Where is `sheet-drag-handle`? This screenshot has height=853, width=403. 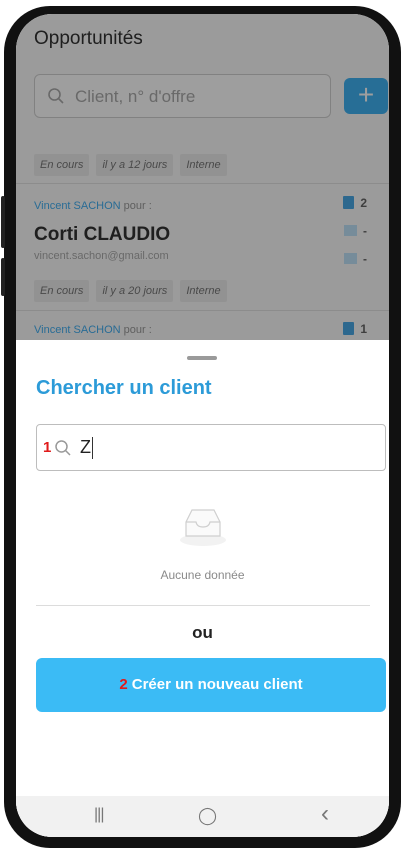 sheet-drag-handle is located at coordinates (202, 358).